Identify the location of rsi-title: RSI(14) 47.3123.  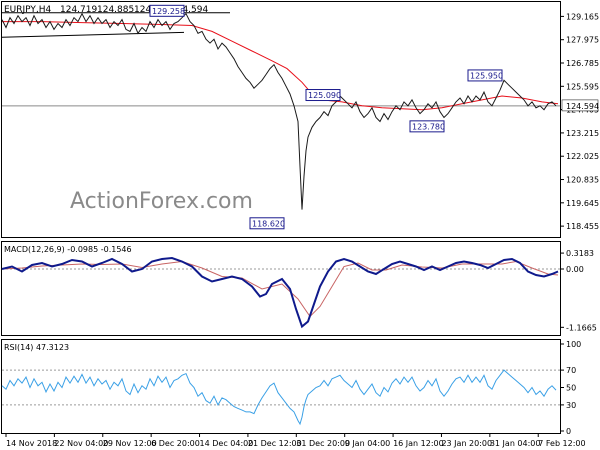
(36, 347).